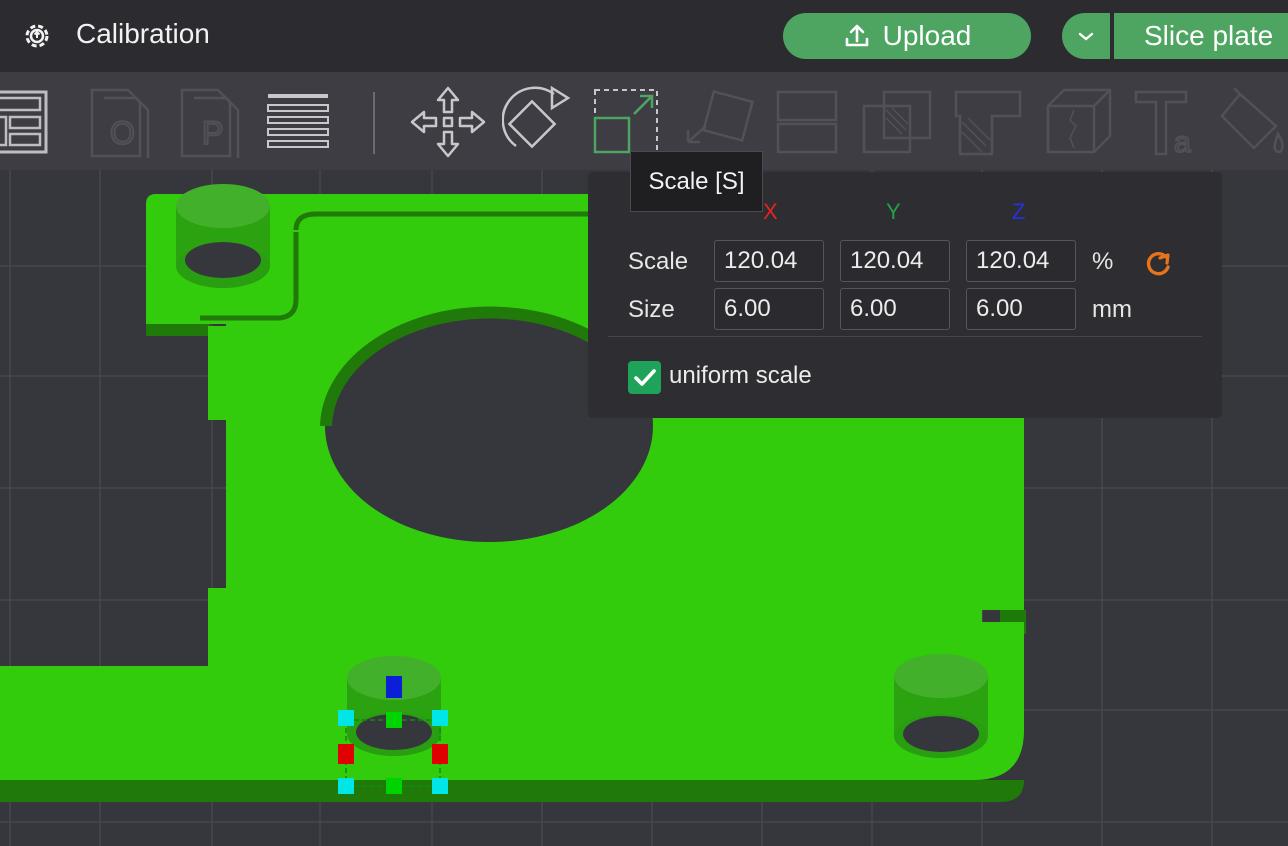 This screenshot has height=846, width=1288. I want to click on cylinder-top-left, so click(223, 236).